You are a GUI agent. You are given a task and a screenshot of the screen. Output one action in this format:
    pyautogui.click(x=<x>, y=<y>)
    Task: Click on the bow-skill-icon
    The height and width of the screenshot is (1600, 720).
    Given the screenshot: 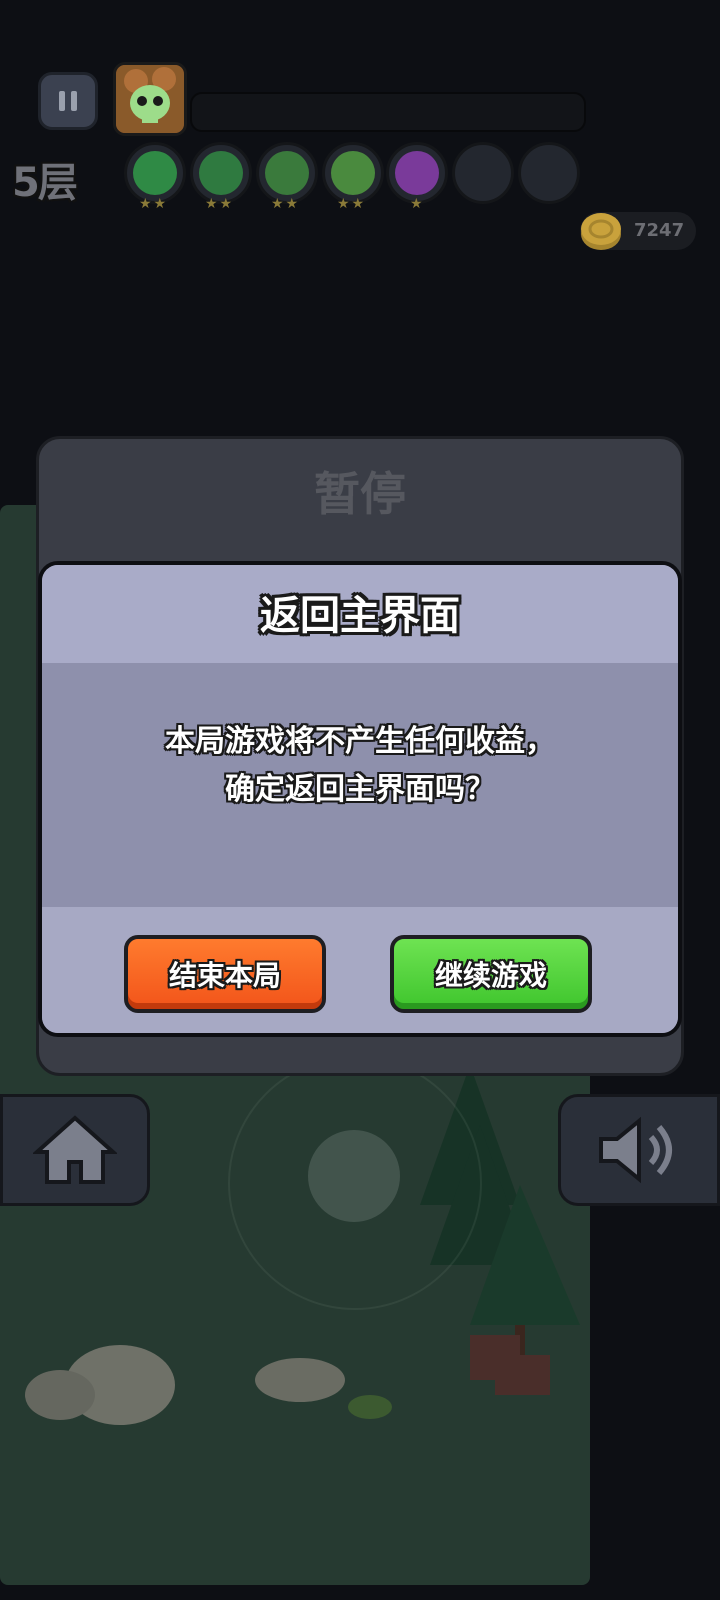 What is the action you would take?
    pyautogui.click(x=155, y=173)
    